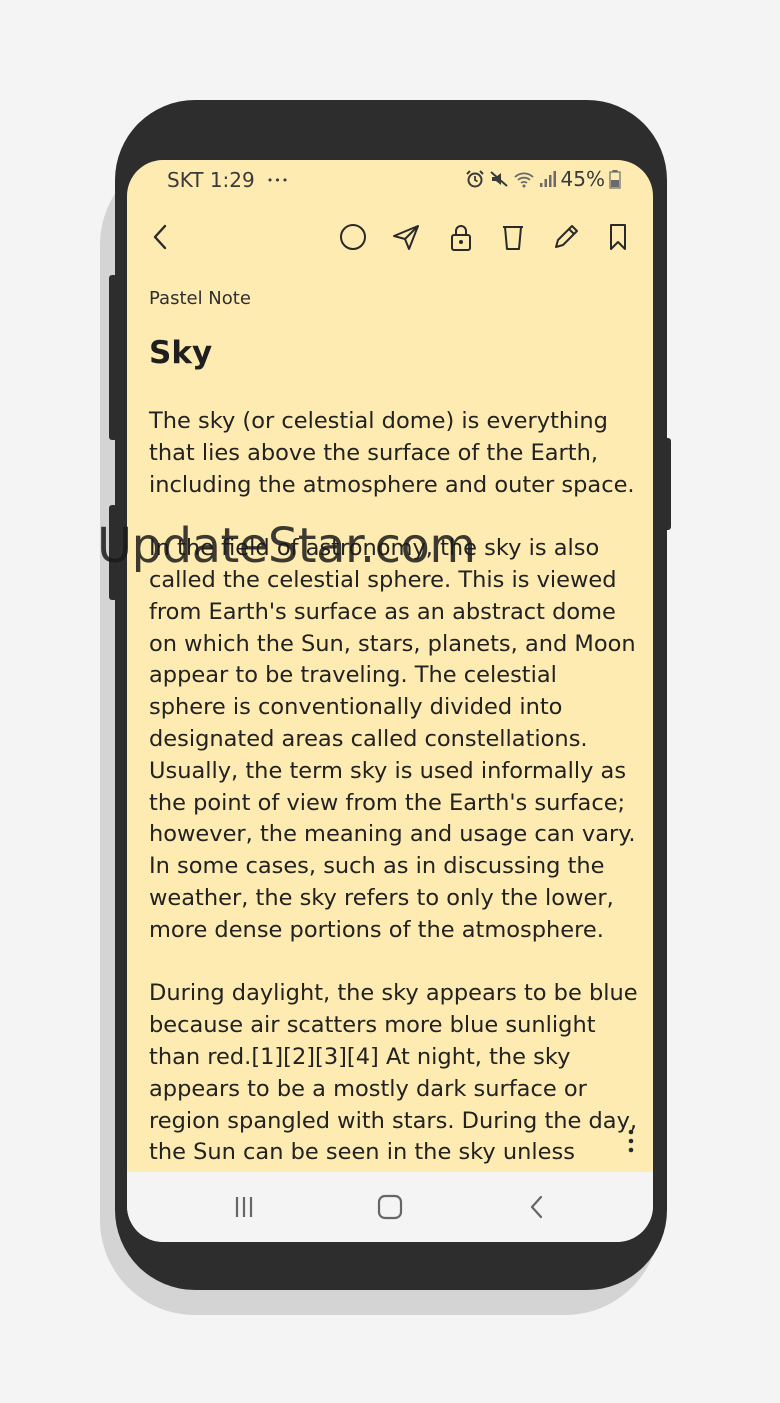 This screenshot has width=780, height=1403. What do you see at coordinates (211, 180) in the screenshot?
I see `carrier-time: SKT 1:29` at bounding box center [211, 180].